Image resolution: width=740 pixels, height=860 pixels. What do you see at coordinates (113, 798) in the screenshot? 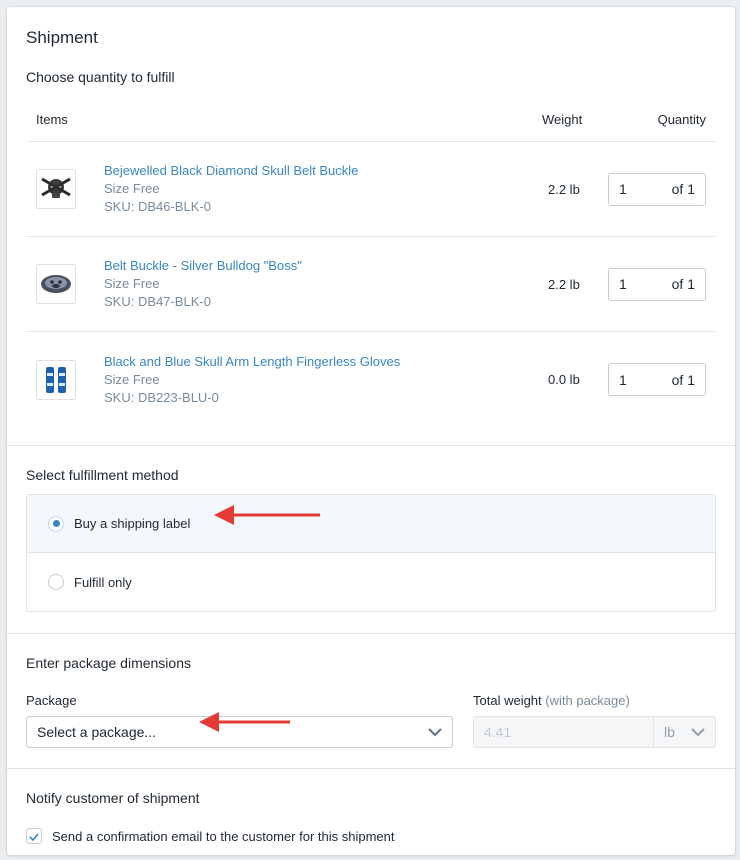
I see `notify-heading: Notify customer of shipment` at bounding box center [113, 798].